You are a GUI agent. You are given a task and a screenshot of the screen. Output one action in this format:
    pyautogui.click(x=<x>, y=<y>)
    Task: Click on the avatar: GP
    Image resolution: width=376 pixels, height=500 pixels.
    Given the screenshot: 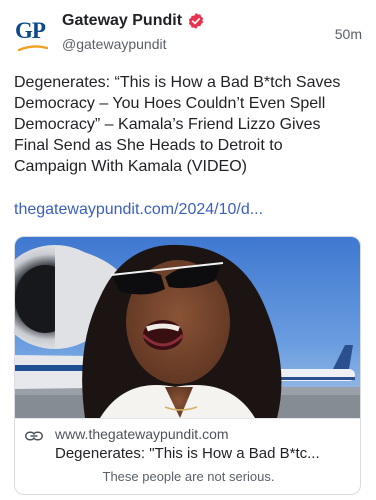 What is the action you would take?
    pyautogui.click(x=32, y=34)
    